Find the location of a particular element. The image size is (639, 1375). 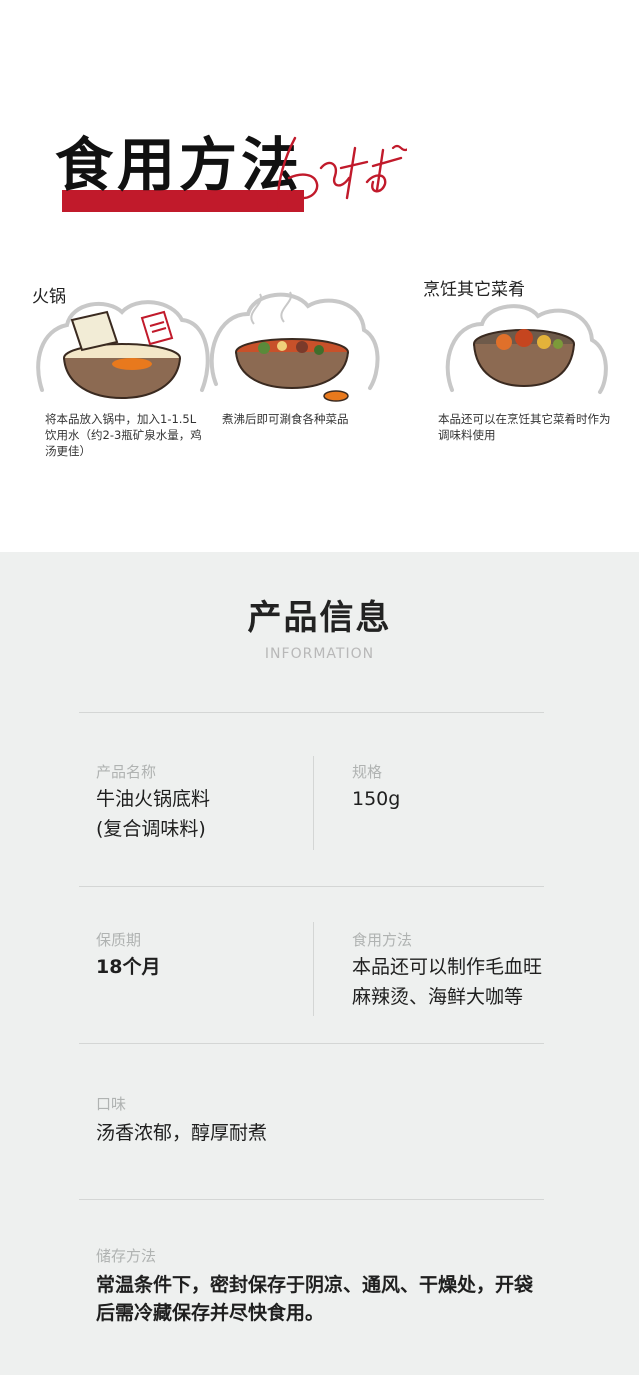

shelf-life-label: 保质期 is located at coordinates (119, 940).